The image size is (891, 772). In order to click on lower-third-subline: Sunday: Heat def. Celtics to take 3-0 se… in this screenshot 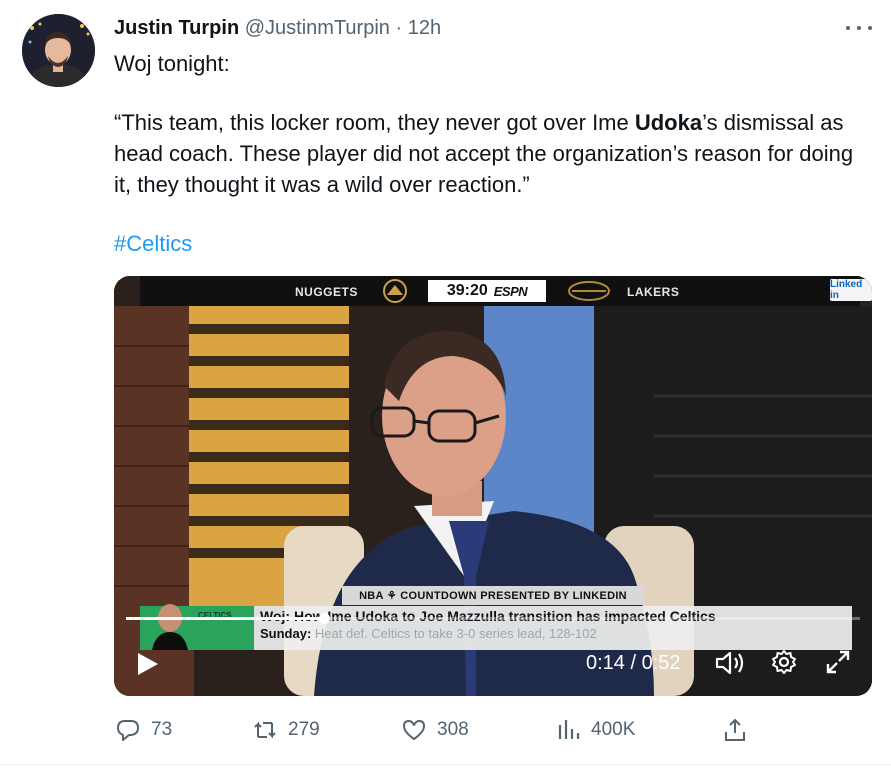, I will do `click(428, 633)`.